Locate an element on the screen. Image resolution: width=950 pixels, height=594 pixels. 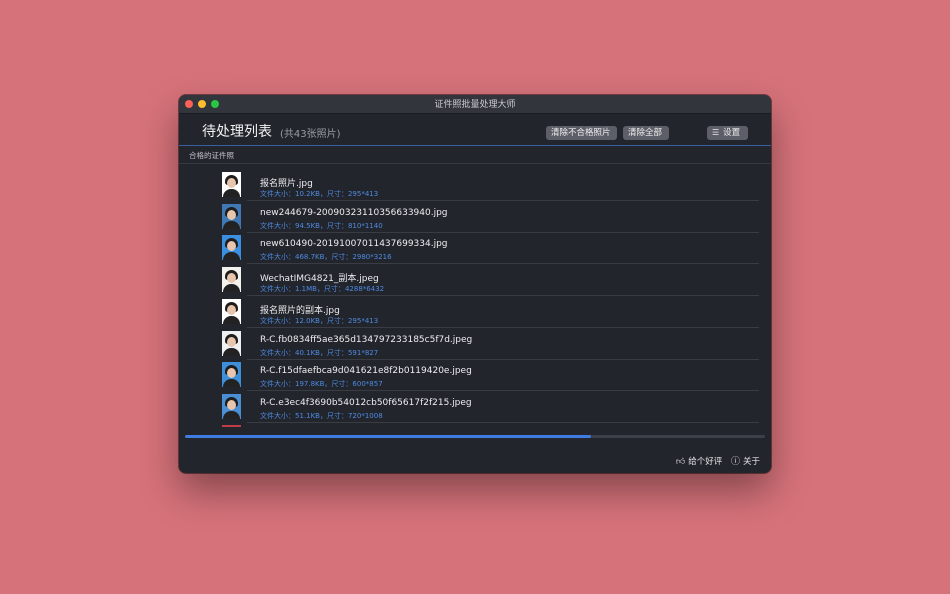
settings-button: ☰ 设置 is located at coordinates (727, 133).